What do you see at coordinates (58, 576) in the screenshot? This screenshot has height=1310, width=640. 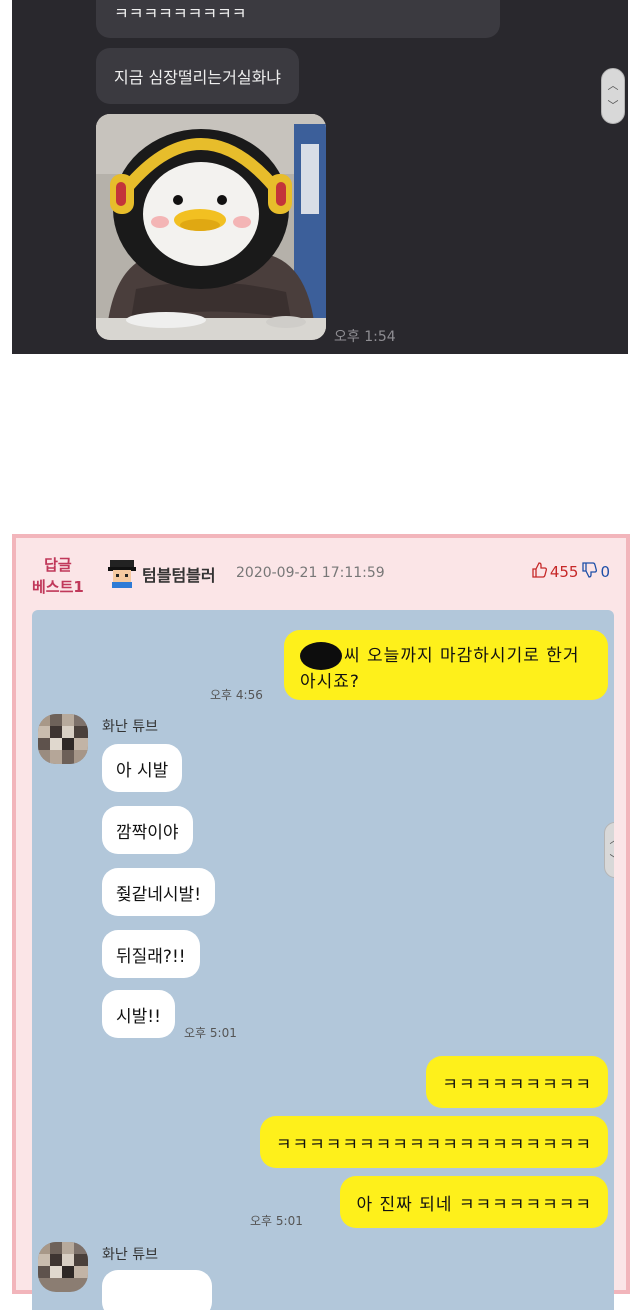 I see `best-reply-badge: 답글 베스트1` at bounding box center [58, 576].